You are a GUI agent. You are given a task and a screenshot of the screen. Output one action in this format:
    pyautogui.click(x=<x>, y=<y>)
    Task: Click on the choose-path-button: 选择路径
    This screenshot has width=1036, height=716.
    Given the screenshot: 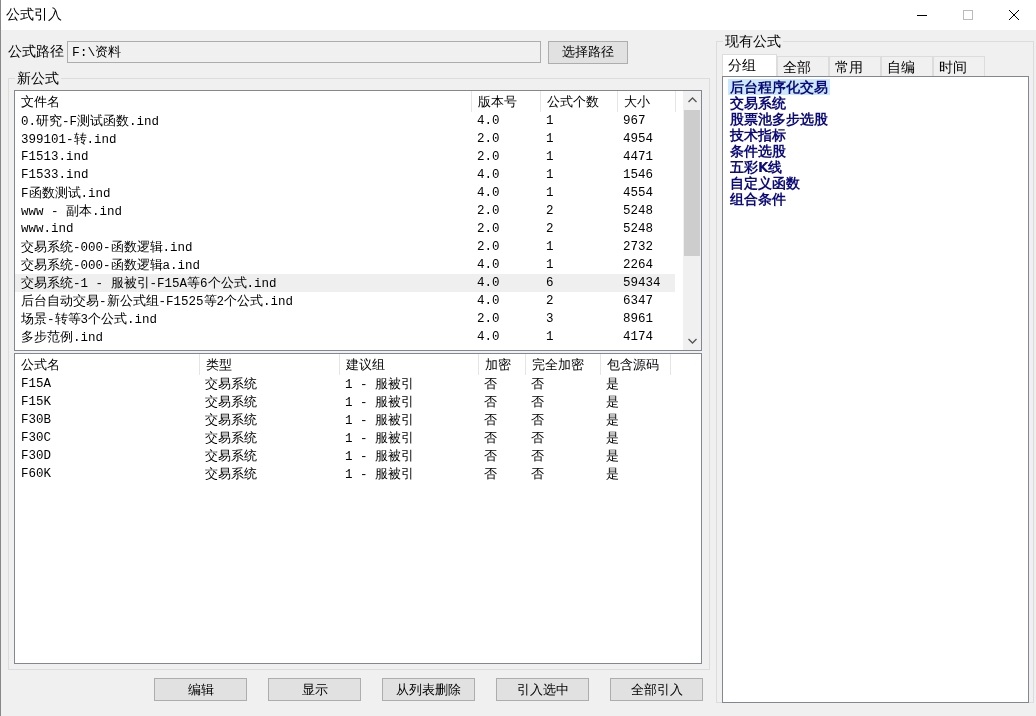 What is the action you would take?
    pyautogui.click(x=588, y=52)
    